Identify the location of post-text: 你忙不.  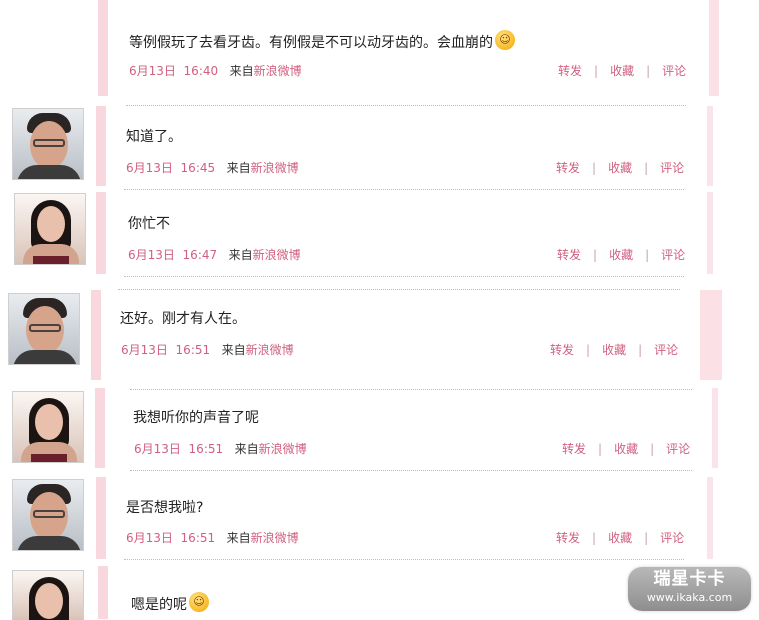
(149, 224).